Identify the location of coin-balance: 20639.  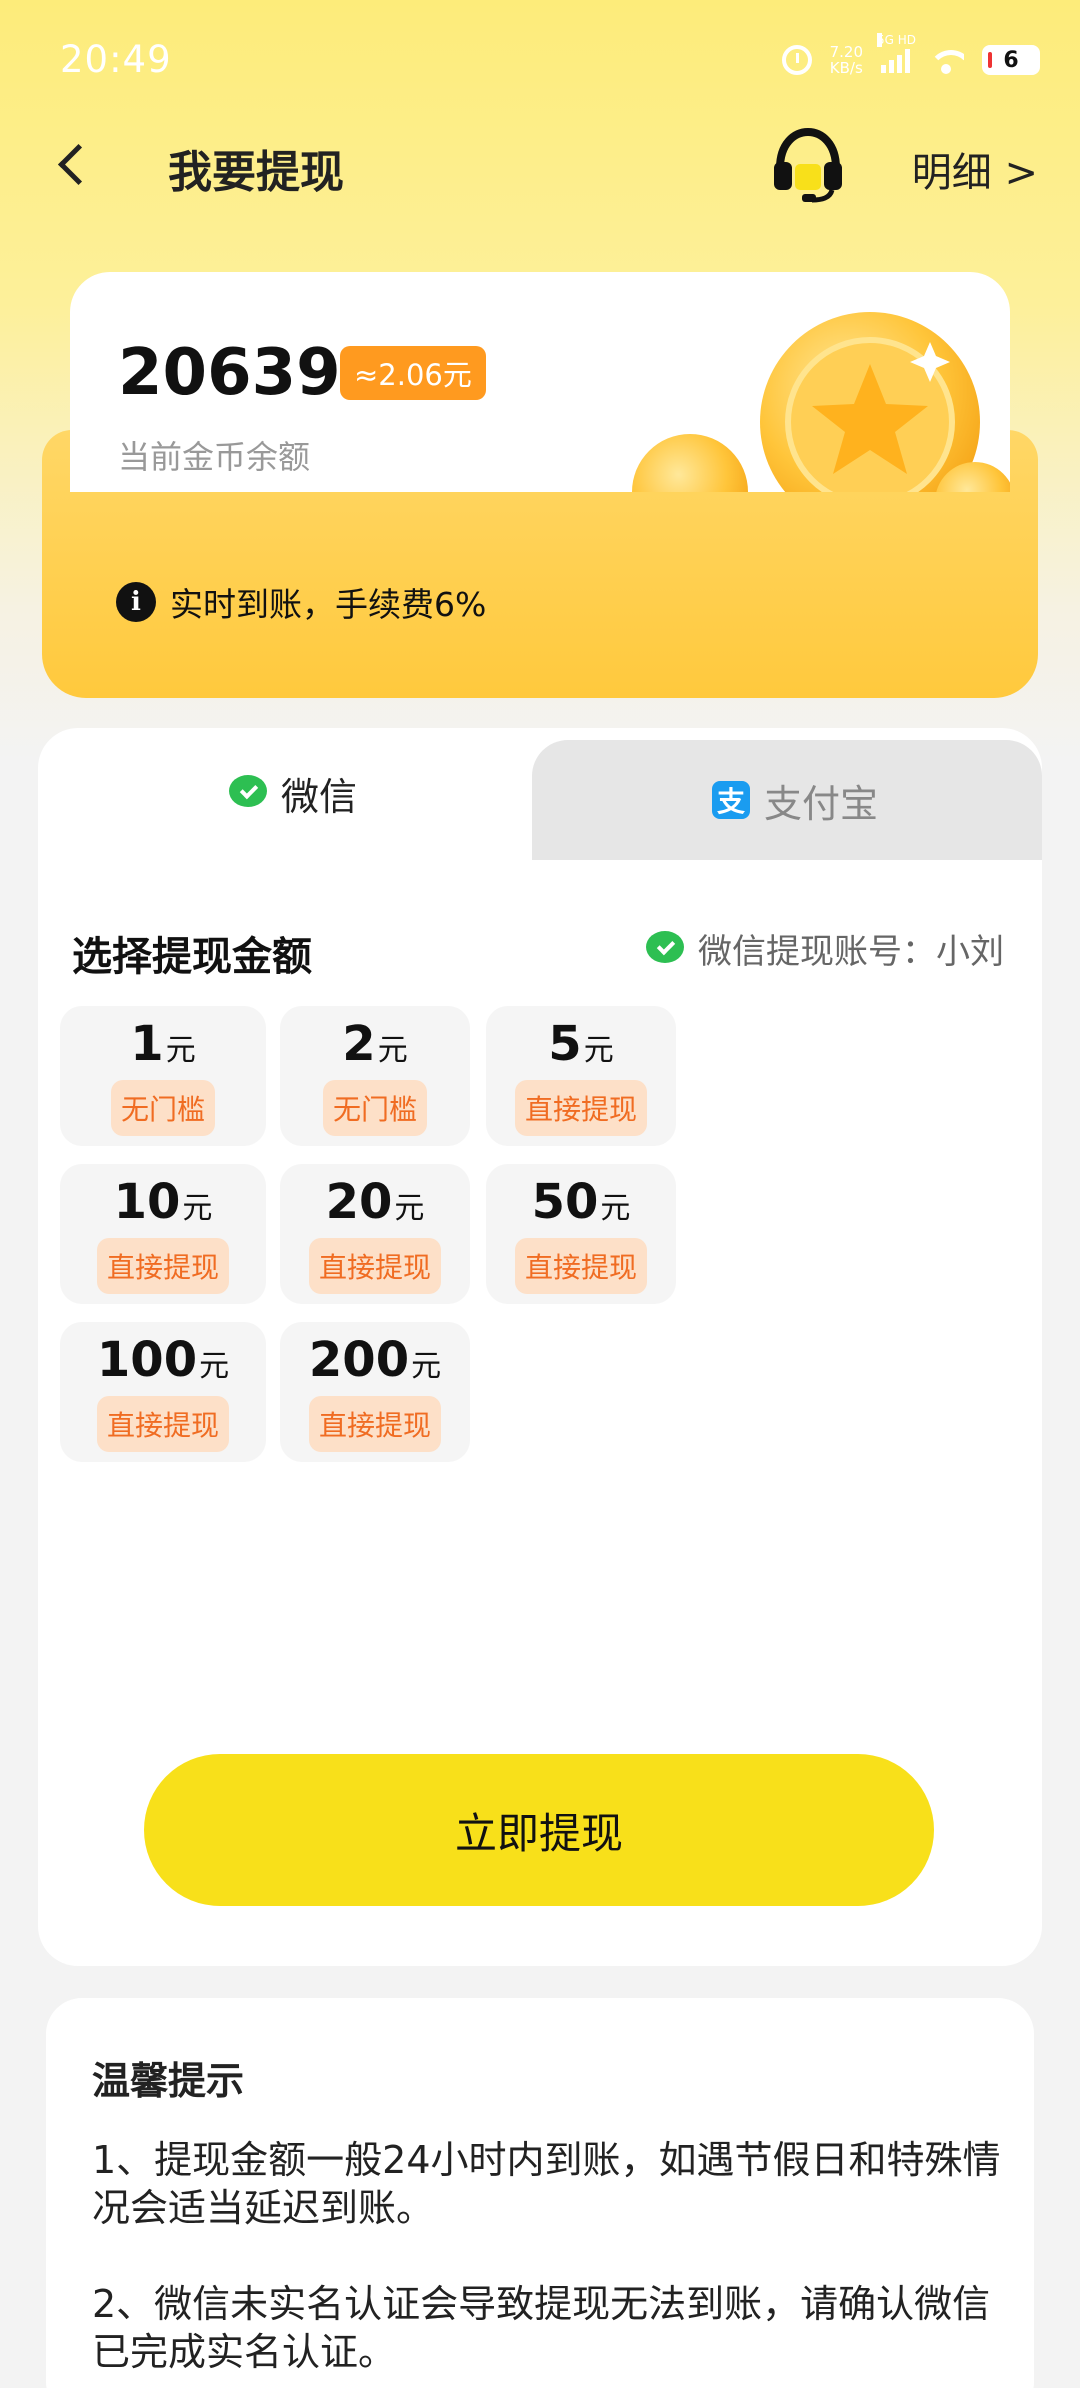
(229, 373).